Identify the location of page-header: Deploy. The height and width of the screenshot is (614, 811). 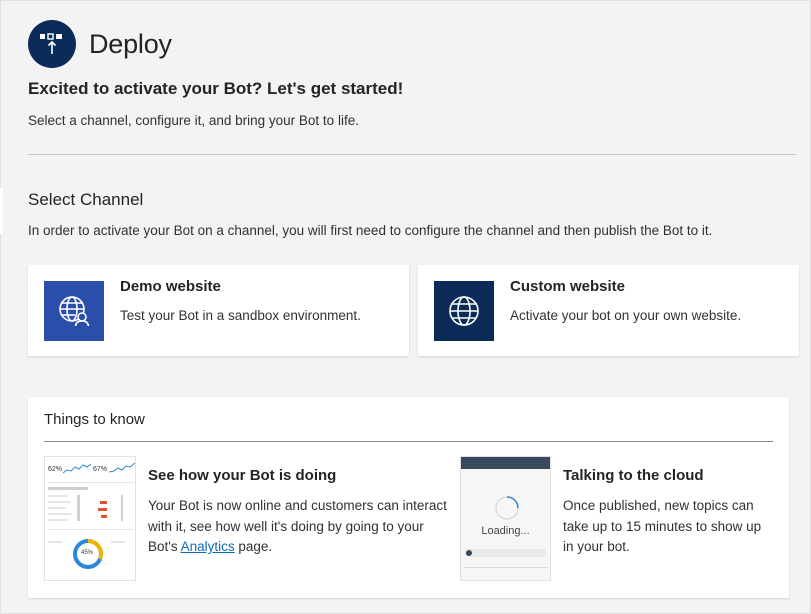
(100, 44).